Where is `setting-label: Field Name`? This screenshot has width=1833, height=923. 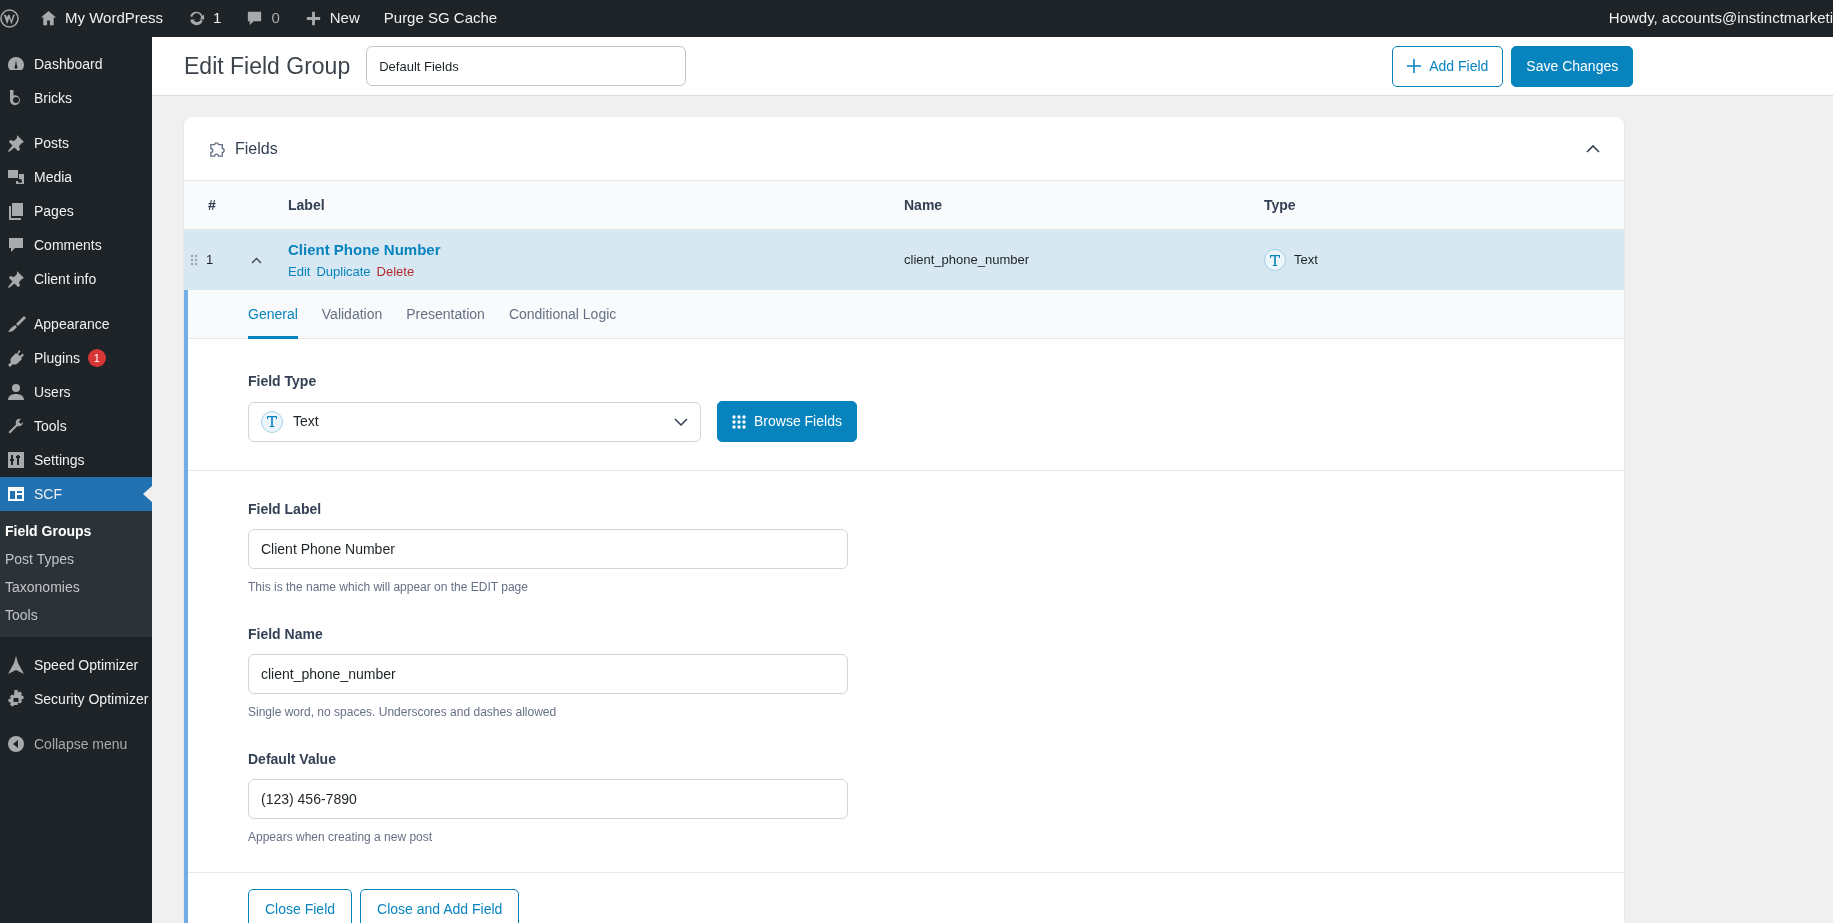 setting-label: Field Name is located at coordinates (286, 634).